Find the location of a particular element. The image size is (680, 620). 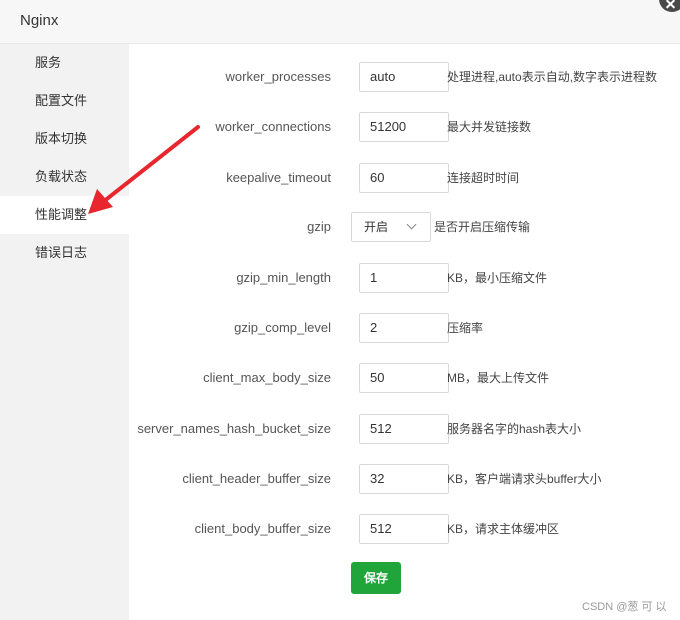

window-title: Nginx is located at coordinates (39, 20).